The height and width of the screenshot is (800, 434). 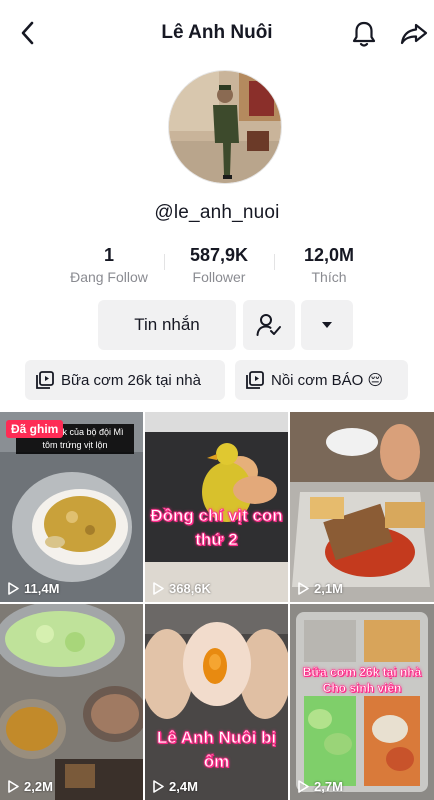 I want to click on user-check-icon, so click(x=268, y=325).